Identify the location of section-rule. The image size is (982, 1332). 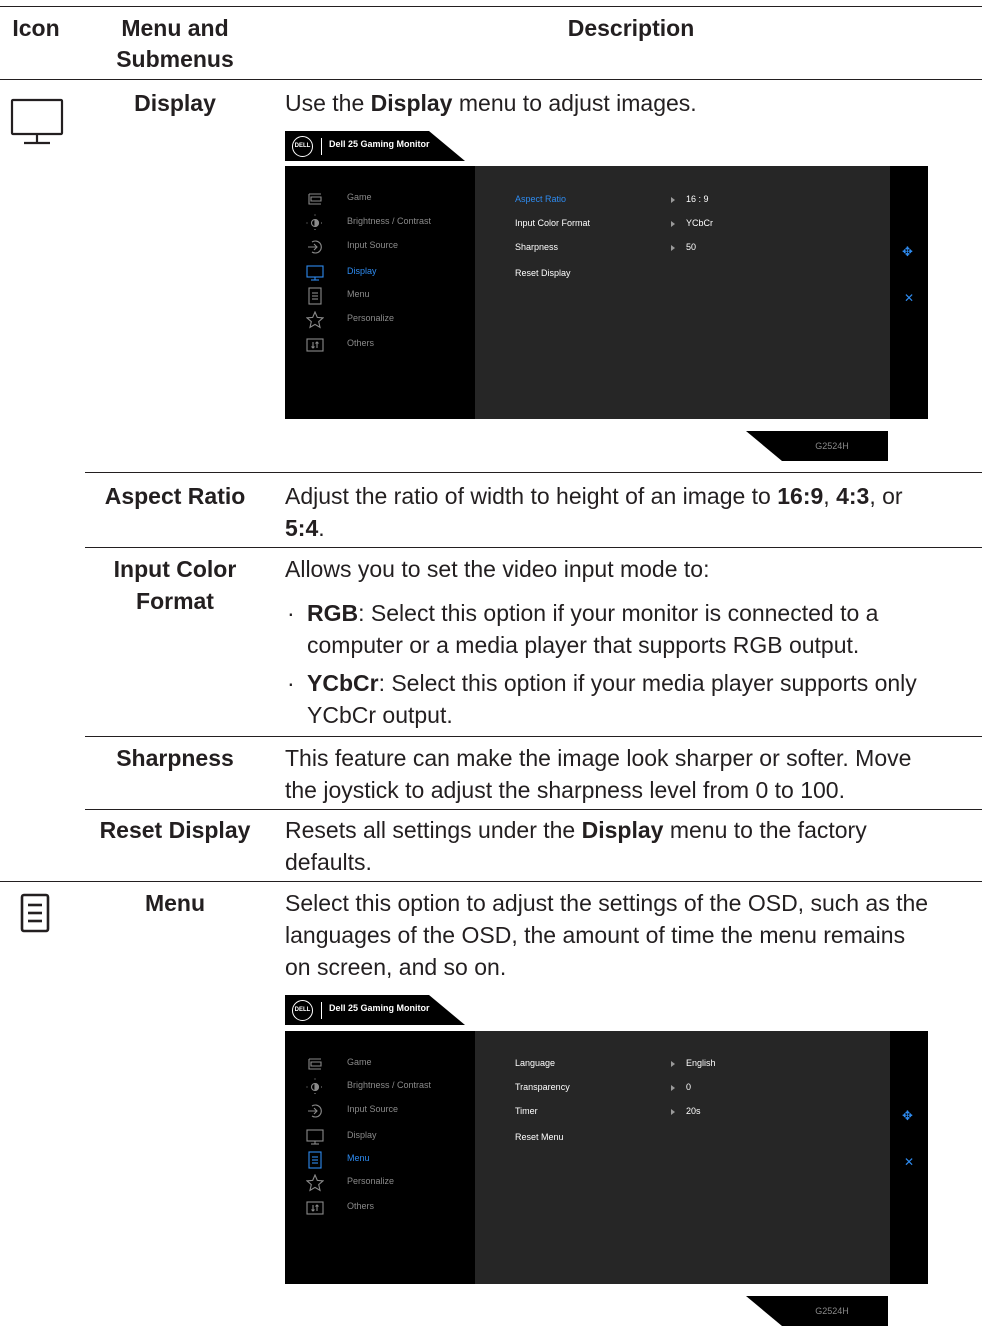
(491, 881).